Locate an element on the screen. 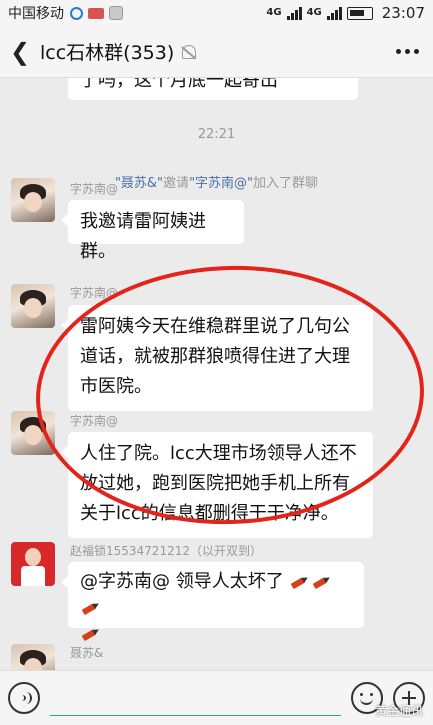 This screenshot has width=433, height=725. voice-button is located at coordinates (24, 698).